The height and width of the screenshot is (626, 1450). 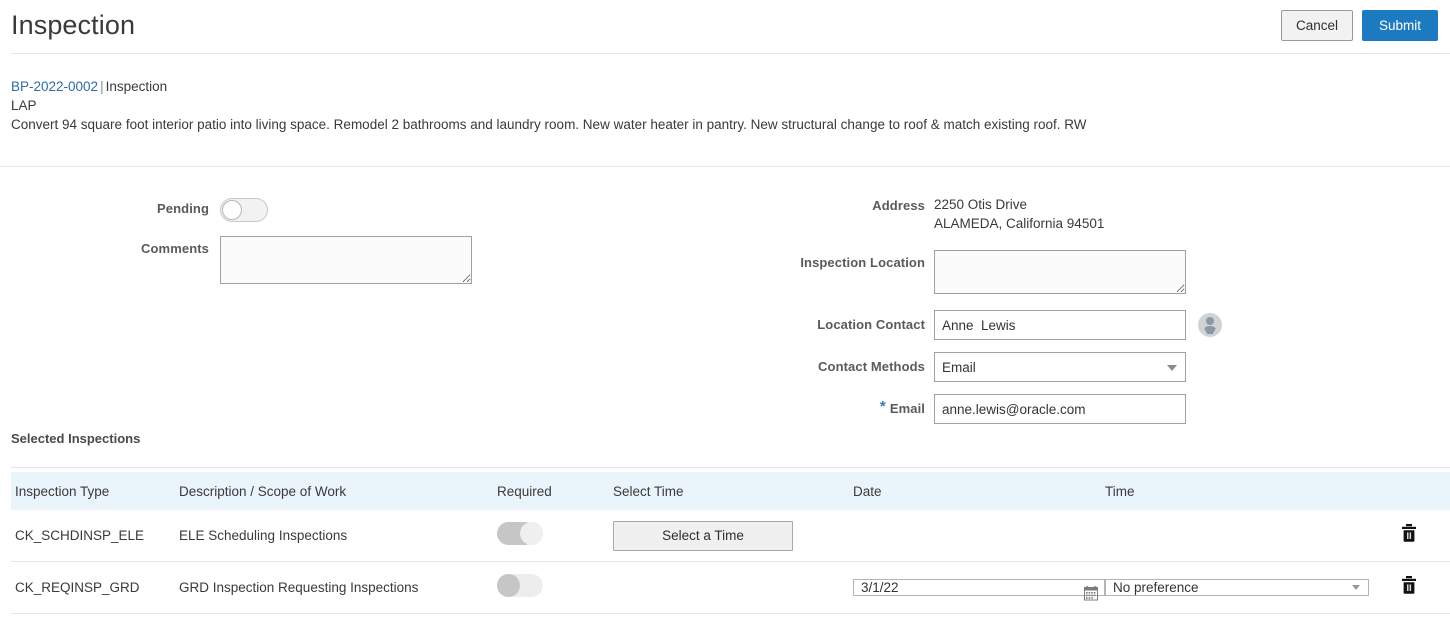 What do you see at coordinates (77, 587) in the screenshot?
I see `cell-inspection-type: CK_REQINSP_GRD` at bounding box center [77, 587].